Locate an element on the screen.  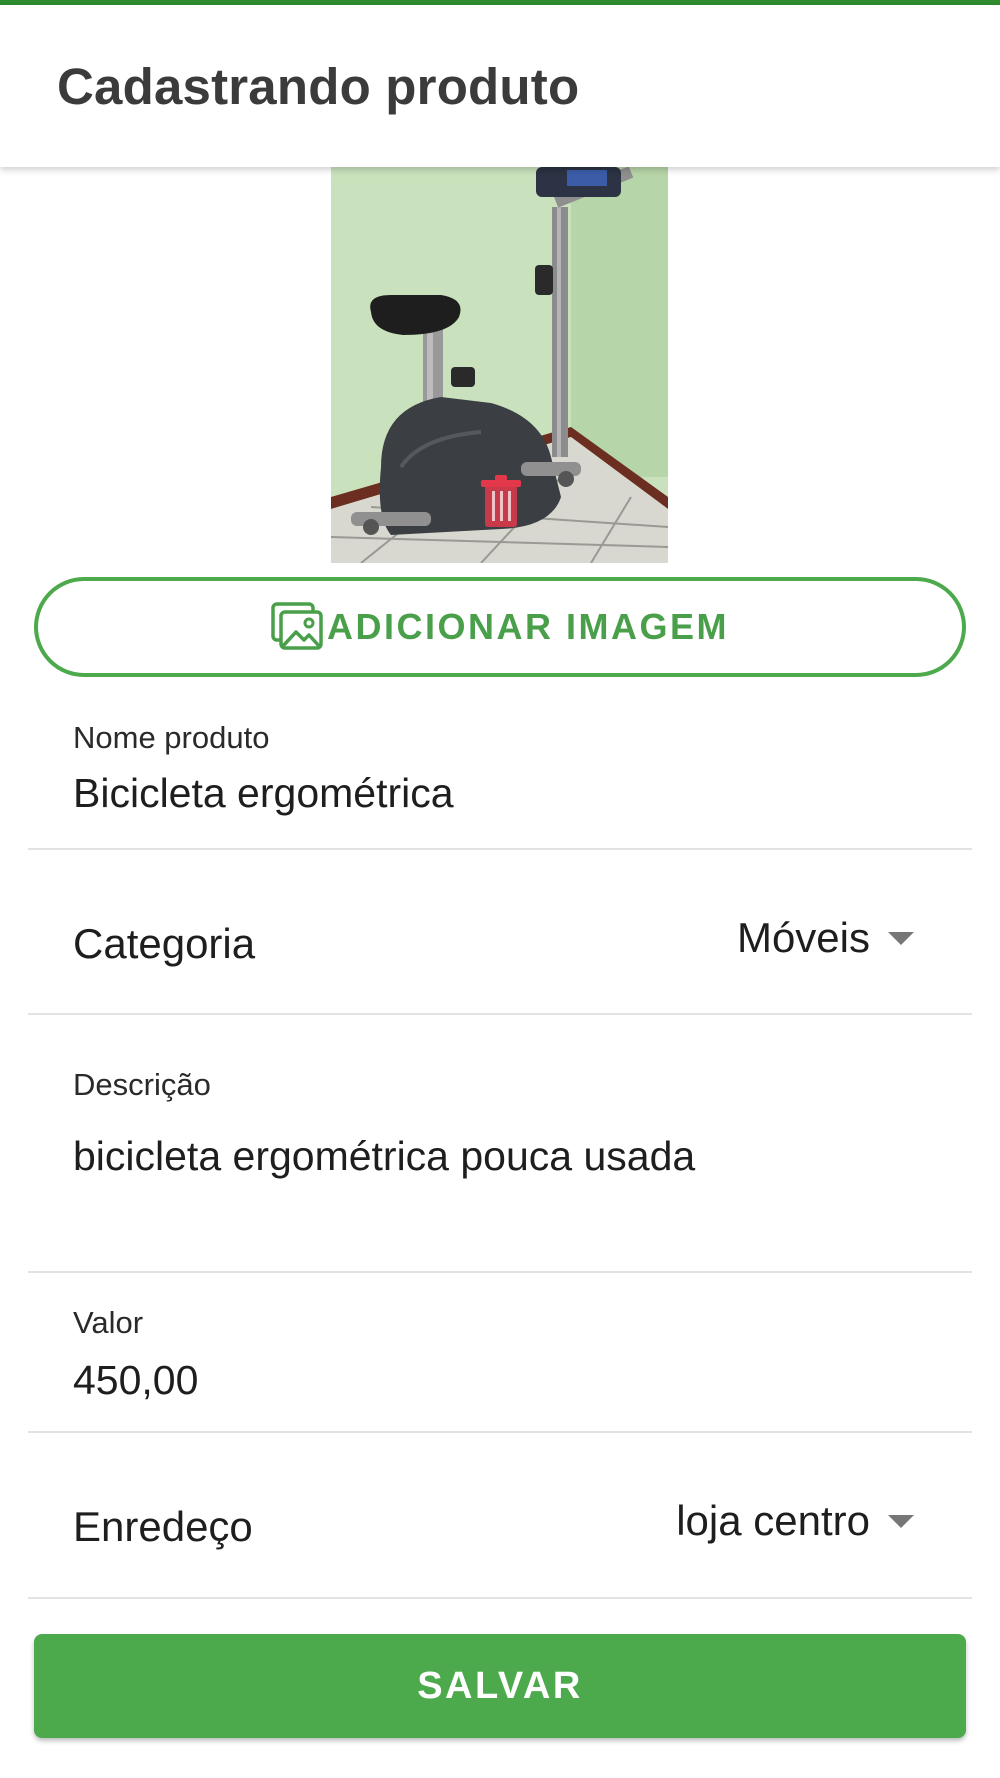
product-name-field: Nome produto Bicicleta ergométrica is located at coordinates (500, 775).